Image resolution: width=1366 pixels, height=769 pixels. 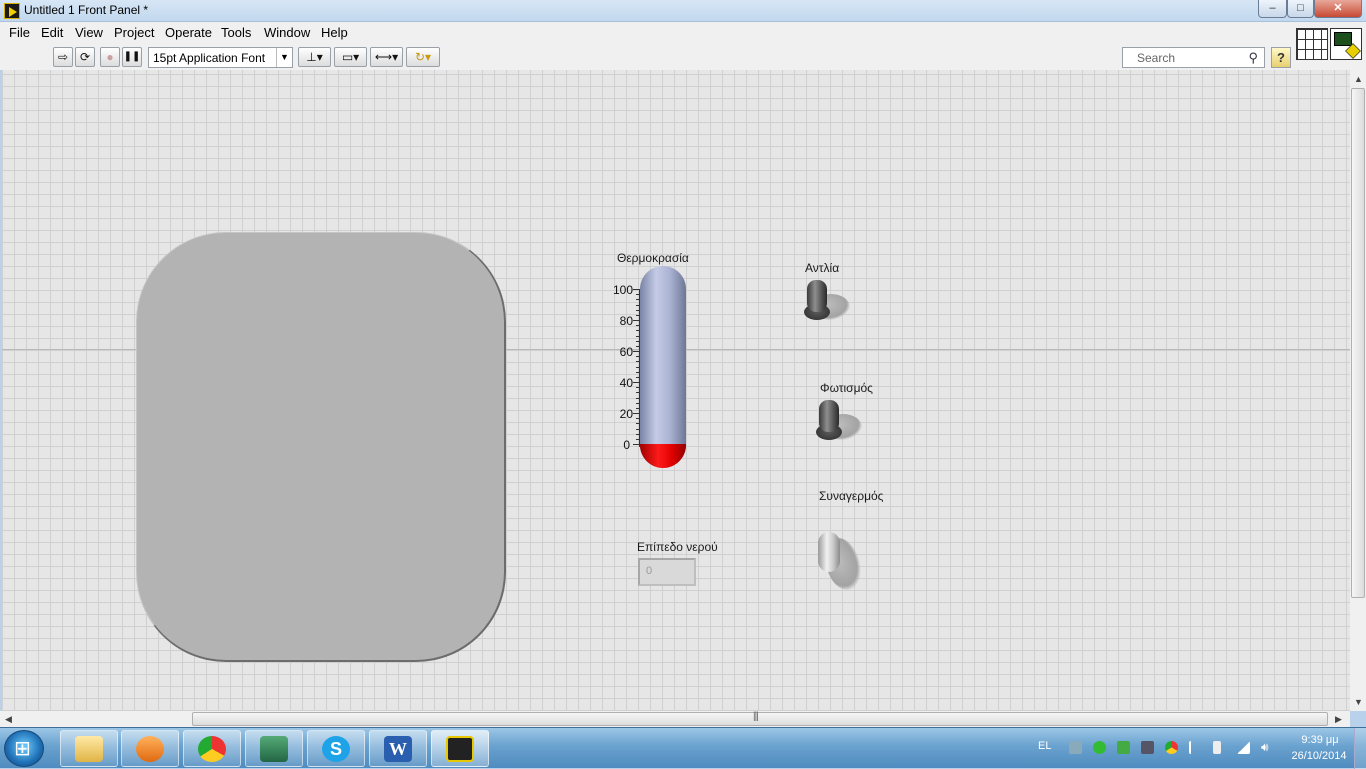 What do you see at coordinates (334, 32) in the screenshot?
I see `menu-help: Help` at bounding box center [334, 32].